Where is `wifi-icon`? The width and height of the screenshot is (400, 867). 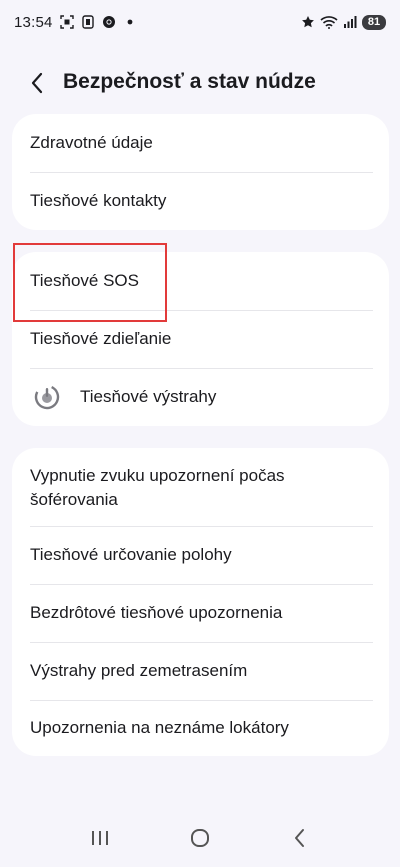 wifi-icon is located at coordinates (329, 22).